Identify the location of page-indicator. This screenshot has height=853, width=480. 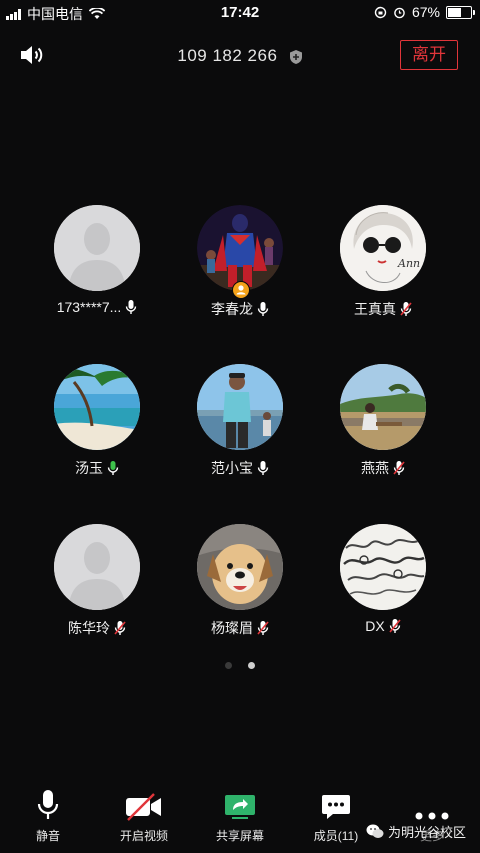
(240, 665).